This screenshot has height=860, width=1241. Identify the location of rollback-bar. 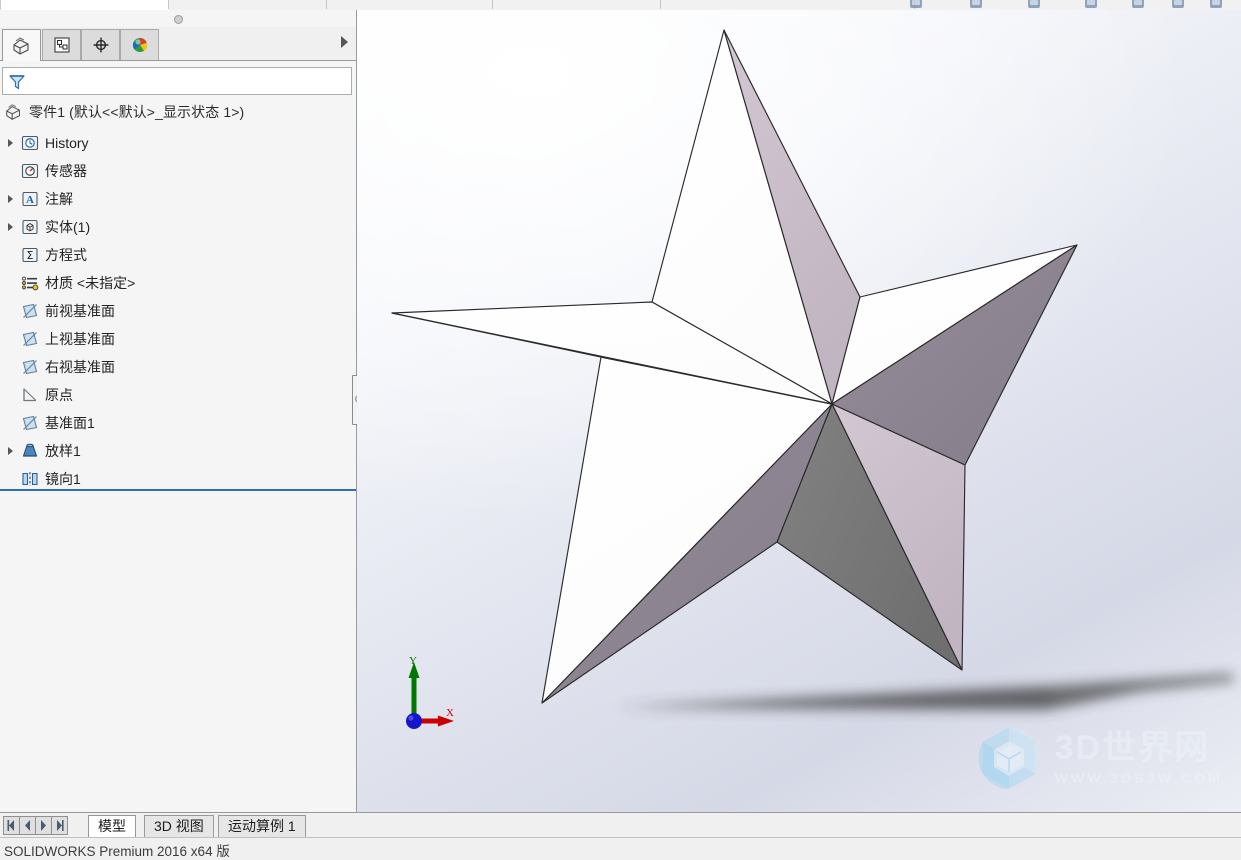
(178, 490).